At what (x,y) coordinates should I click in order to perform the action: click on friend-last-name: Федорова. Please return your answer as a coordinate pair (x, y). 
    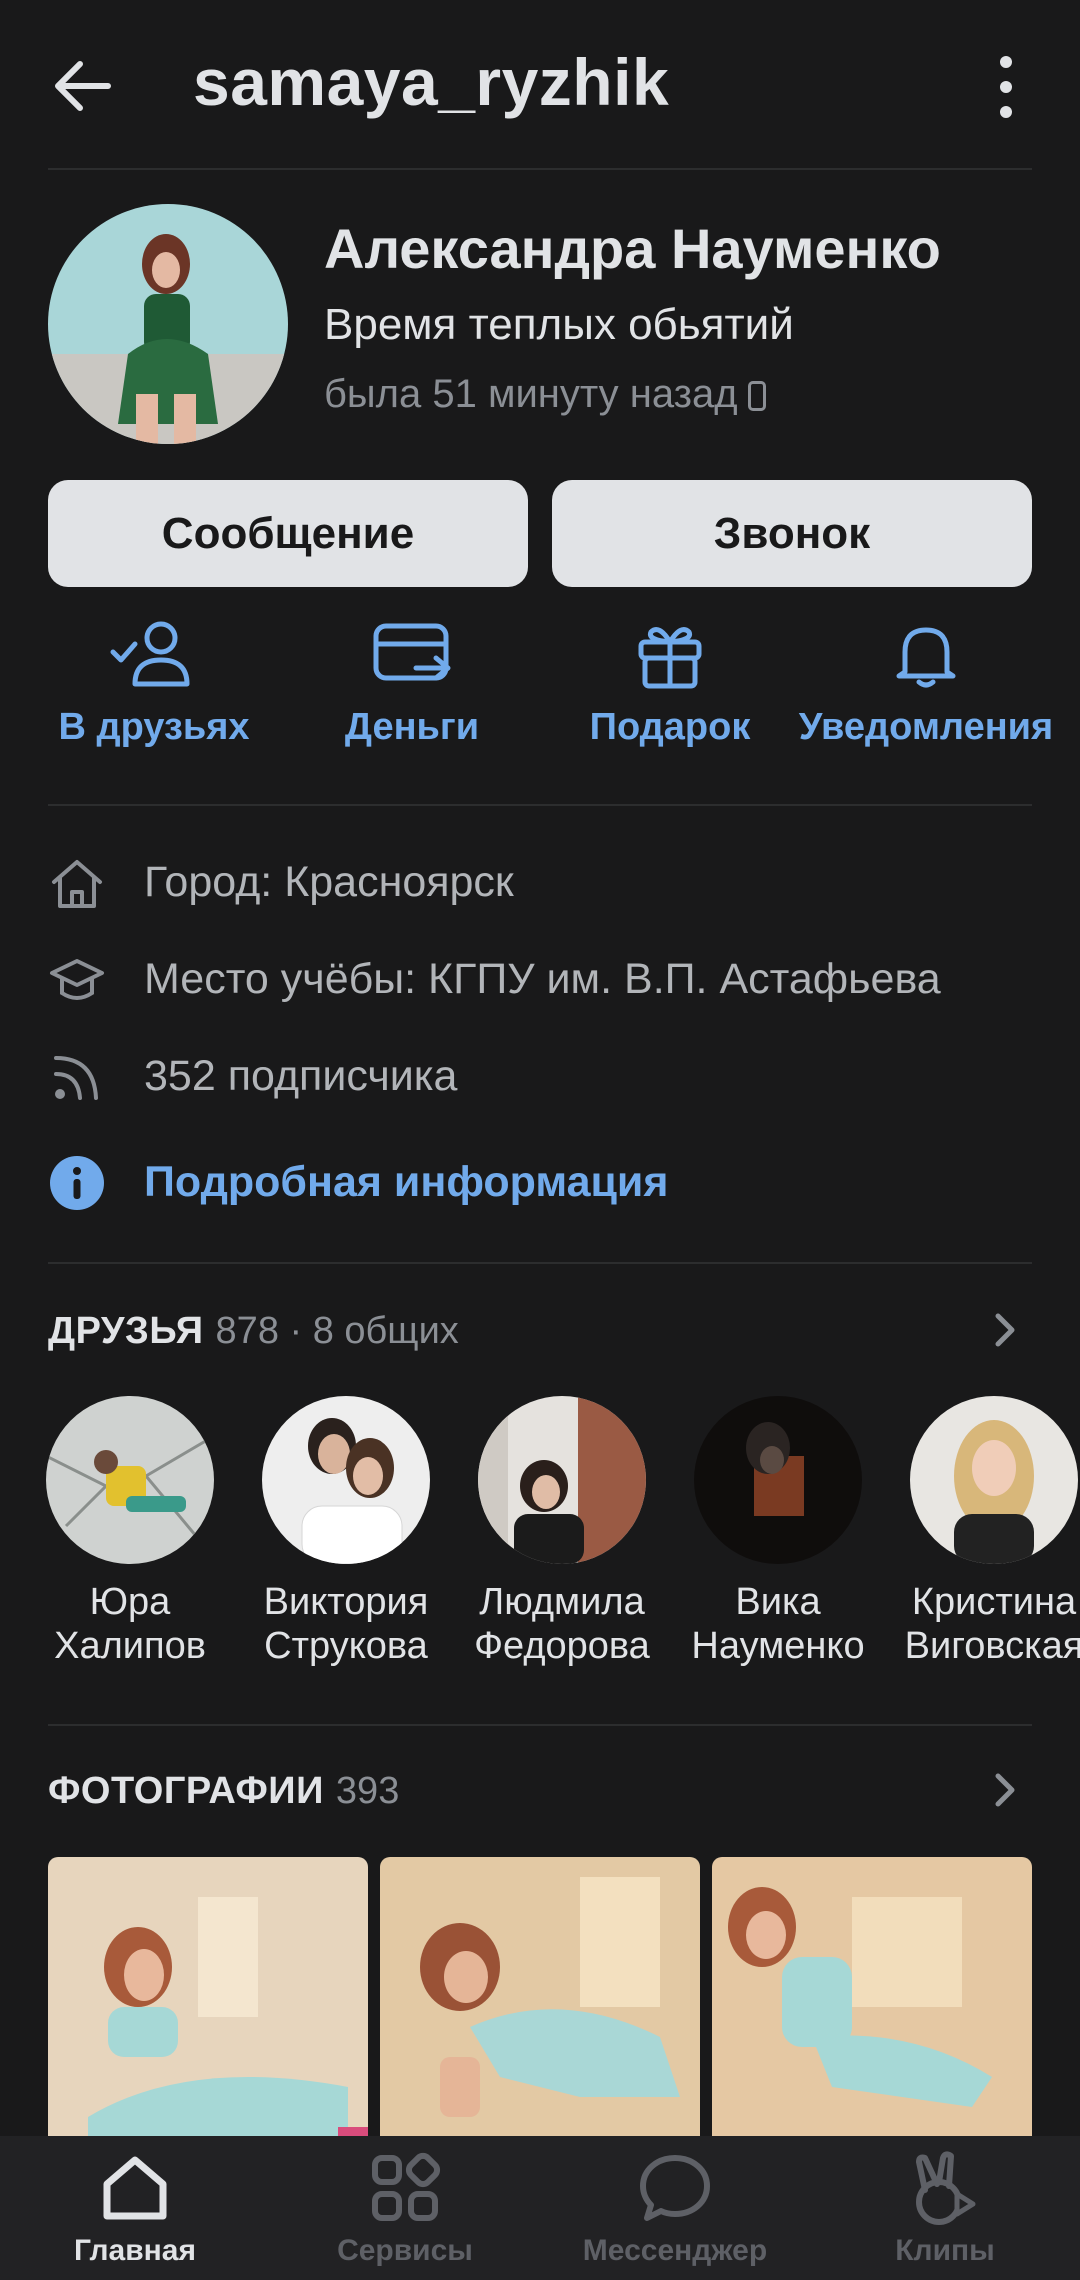
    Looking at the image, I should click on (562, 1646).